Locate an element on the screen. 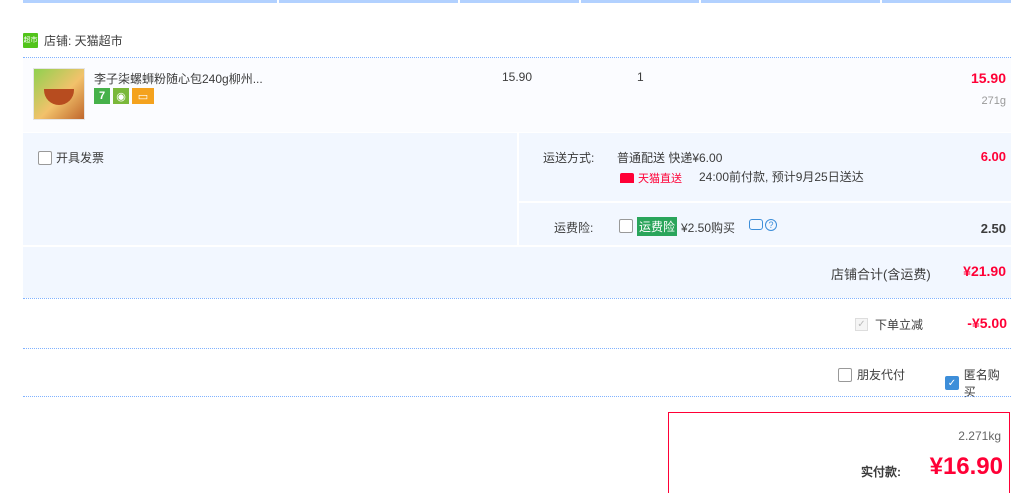 The image size is (1011, 493). payment-label: 实付款: is located at coordinates (881, 472).